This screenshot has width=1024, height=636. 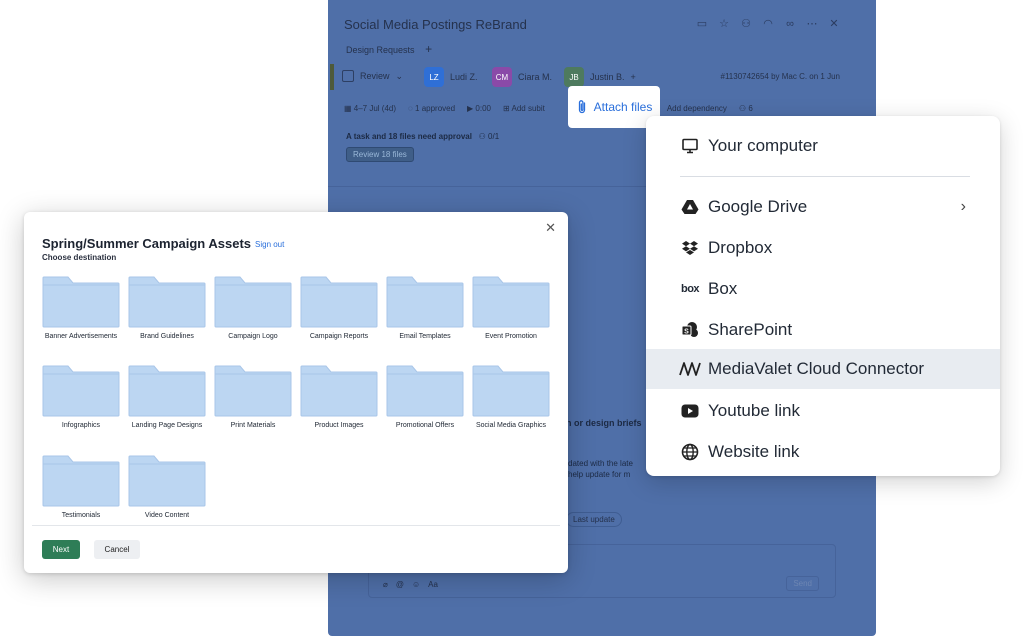 I want to click on star-icon: ☆, so click(x=724, y=24).